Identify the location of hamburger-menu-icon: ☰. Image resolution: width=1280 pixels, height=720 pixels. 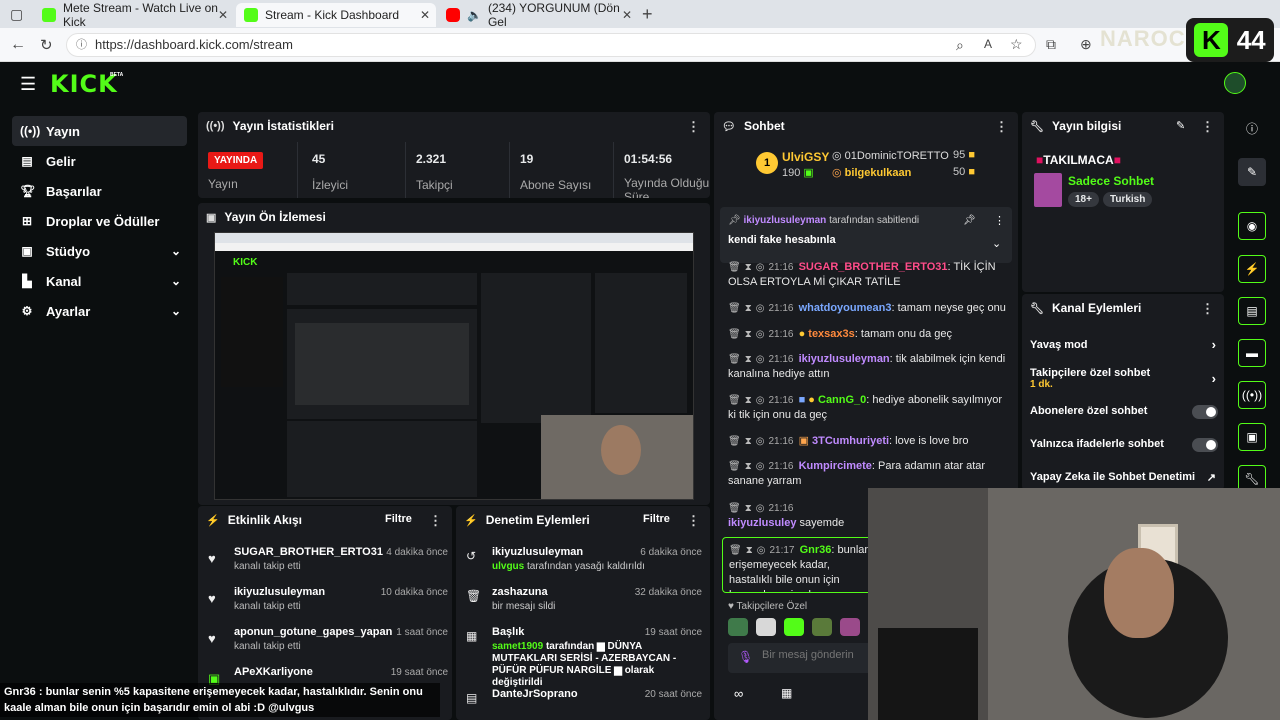
(28, 84).